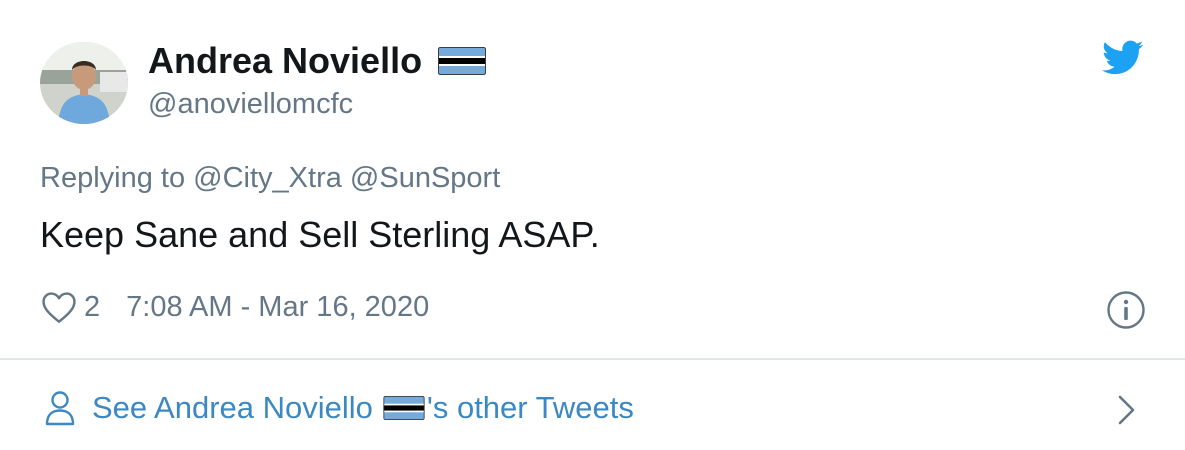  I want to click on user-handle: @anoviellomcfc, so click(250, 104).